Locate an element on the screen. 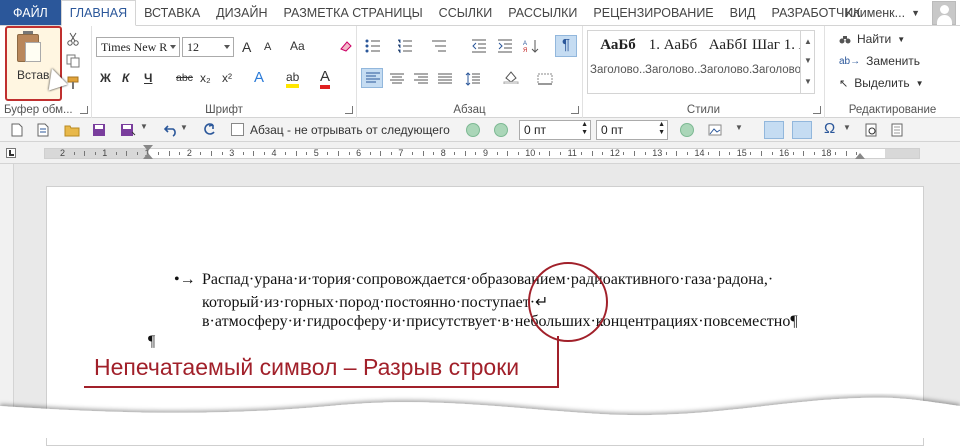  font-color-button: A is located at coordinates (325, 78).